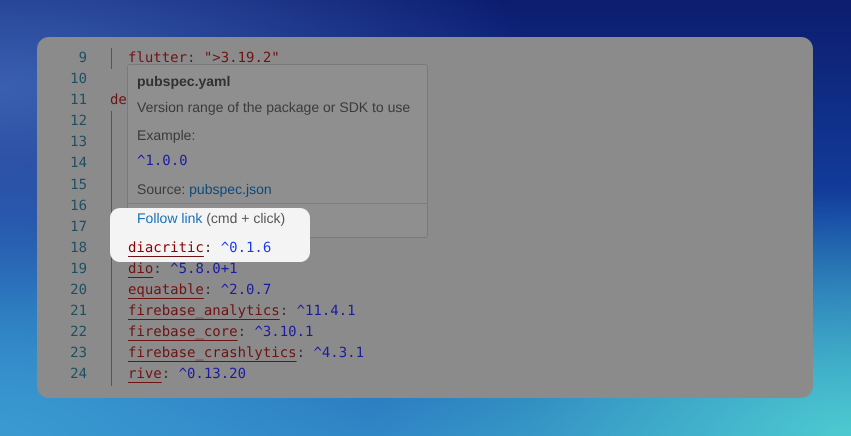  What do you see at coordinates (274, 107) in the screenshot?
I see `tooltip-description: Version range of the package or SDK to use` at bounding box center [274, 107].